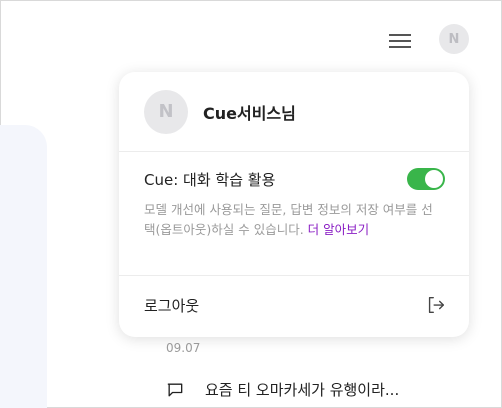 This screenshot has width=502, height=408. I want to click on logout-label: 로그아웃, so click(172, 305).